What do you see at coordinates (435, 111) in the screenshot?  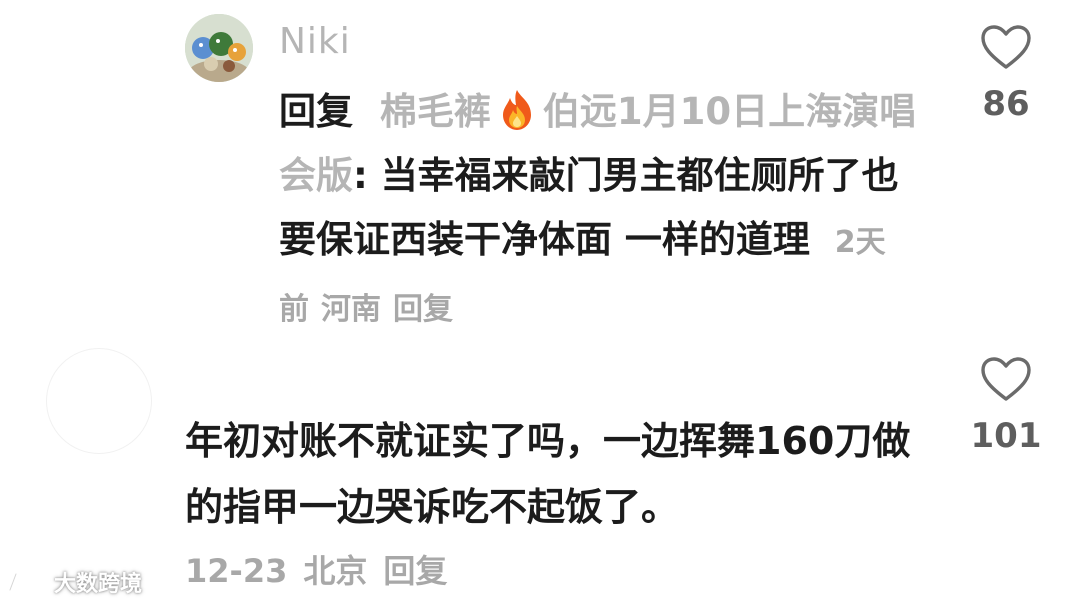 I see `reply-to-name-part1: 棉毛裤` at bounding box center [435, 111].